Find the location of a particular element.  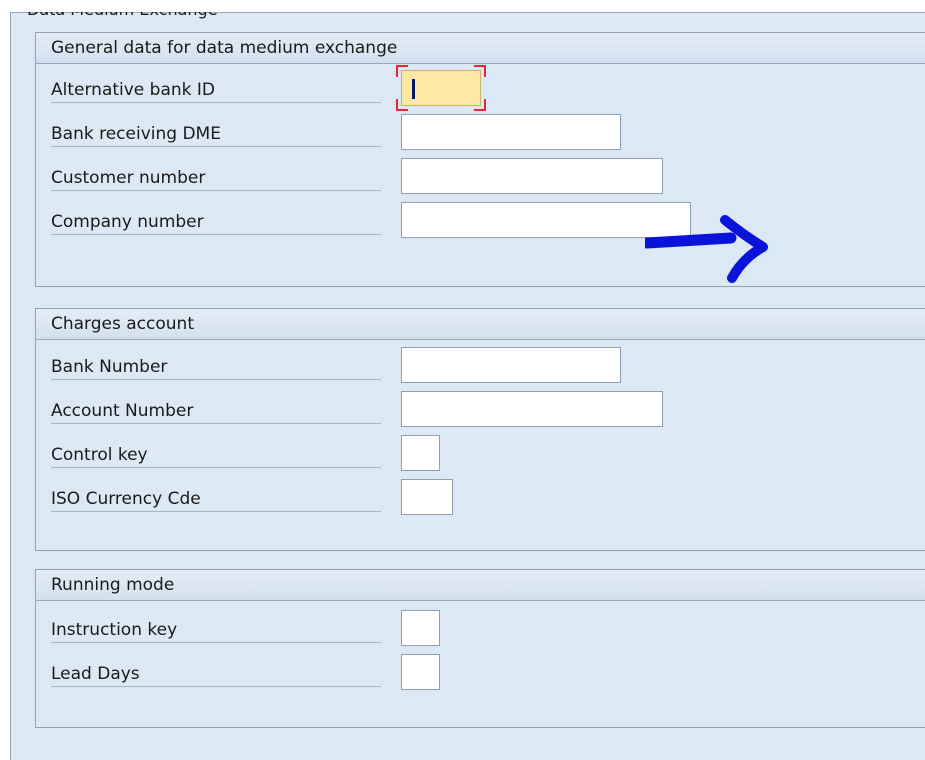

alternative-bank-id-input is located at coordinates (441, 88).